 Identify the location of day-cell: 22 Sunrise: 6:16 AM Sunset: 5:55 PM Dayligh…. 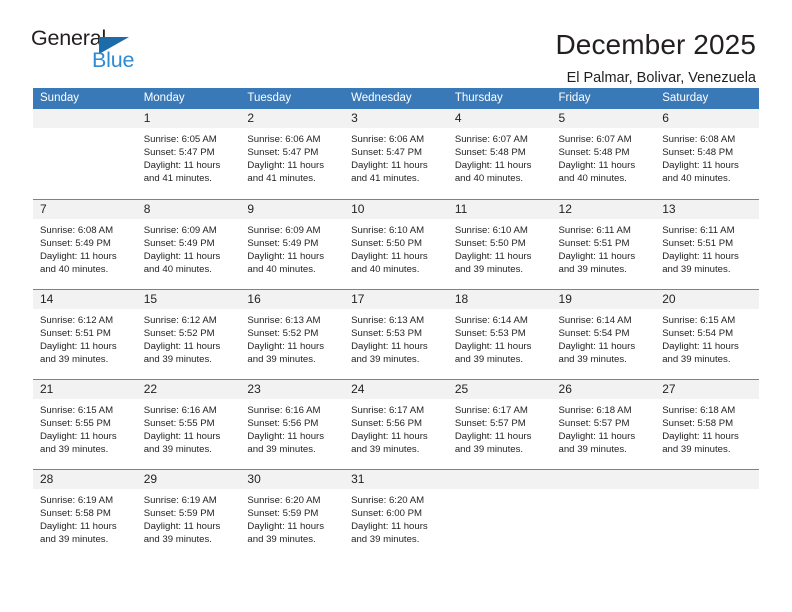
(188, 424).